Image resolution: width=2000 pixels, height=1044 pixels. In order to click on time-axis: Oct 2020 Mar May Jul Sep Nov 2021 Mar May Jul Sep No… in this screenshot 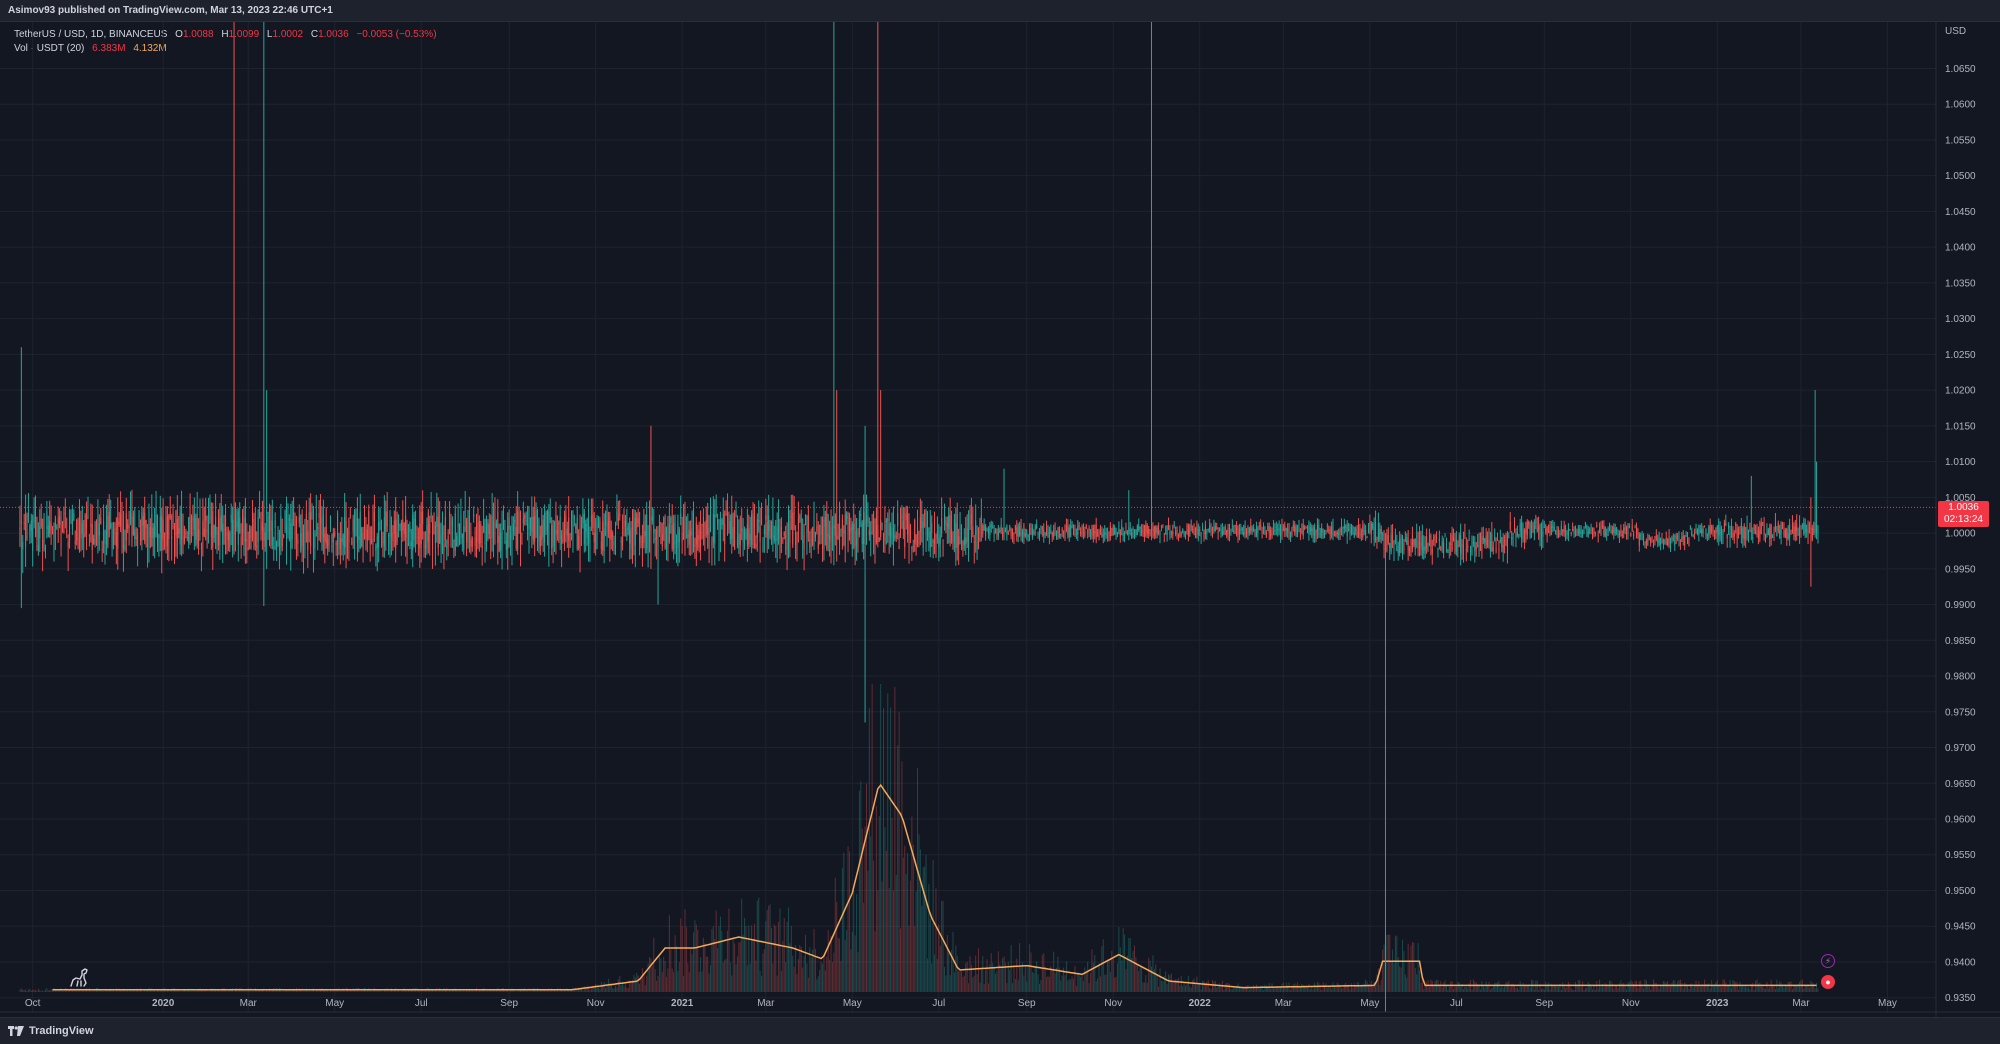, I will do `click(961, 1003)`.